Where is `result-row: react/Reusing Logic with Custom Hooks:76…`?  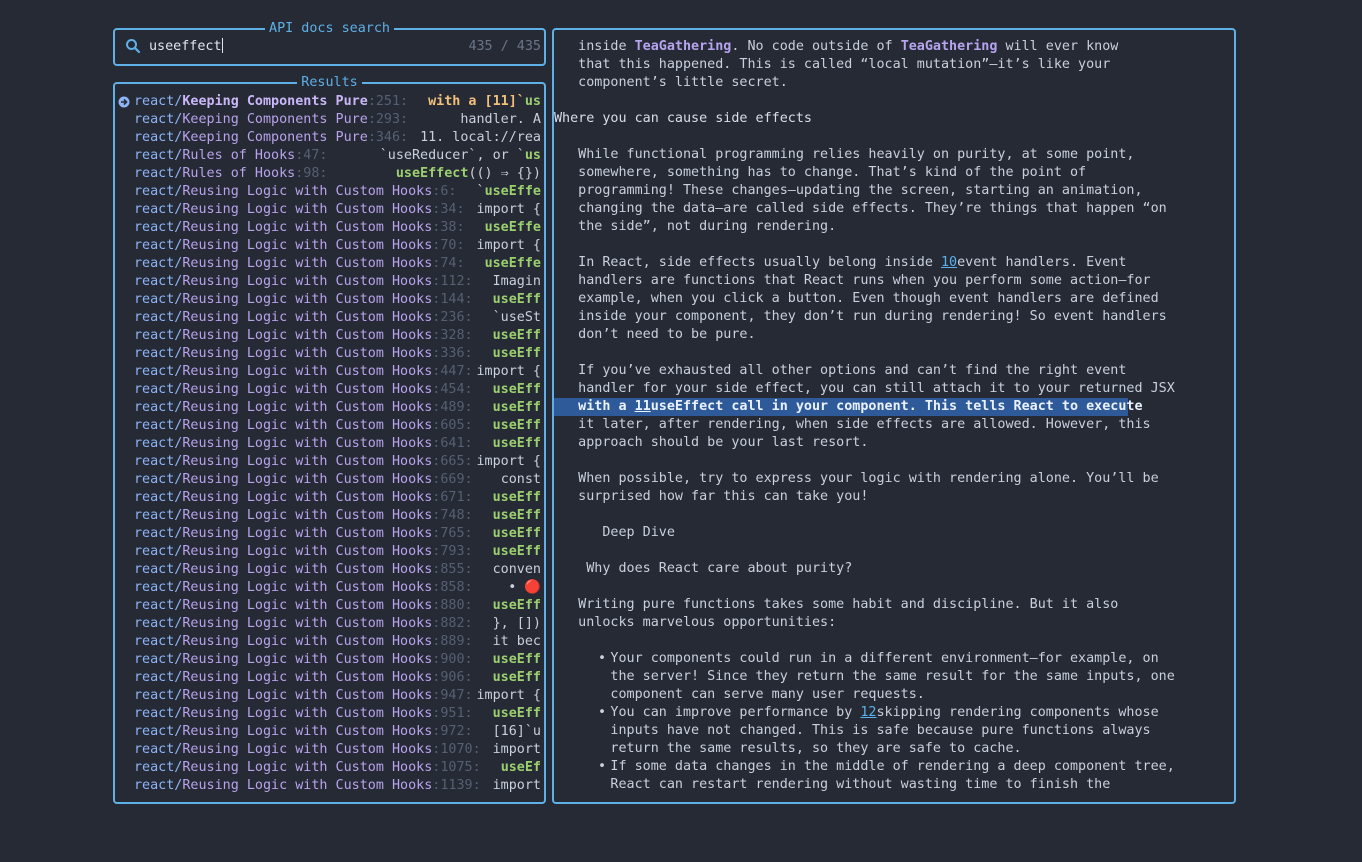
result-row: react/Reusing Logic with Custom Hooks:76… is located at coordinates (329, 534).